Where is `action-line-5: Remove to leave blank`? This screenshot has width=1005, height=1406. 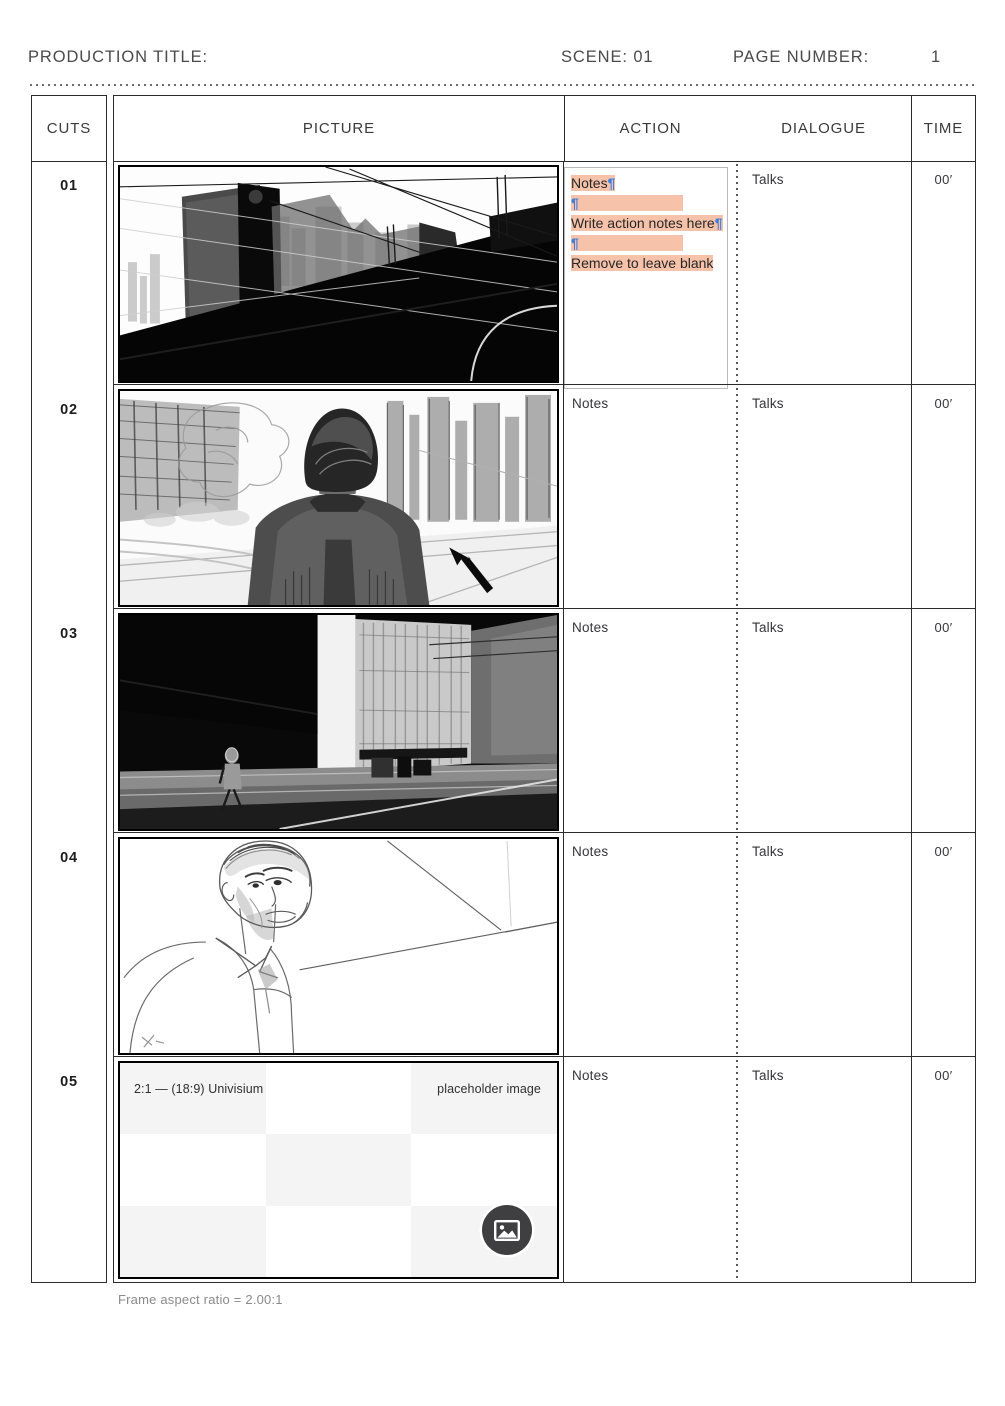
action-line-5: Remove to leave blank is located at coordinates (649, 263).